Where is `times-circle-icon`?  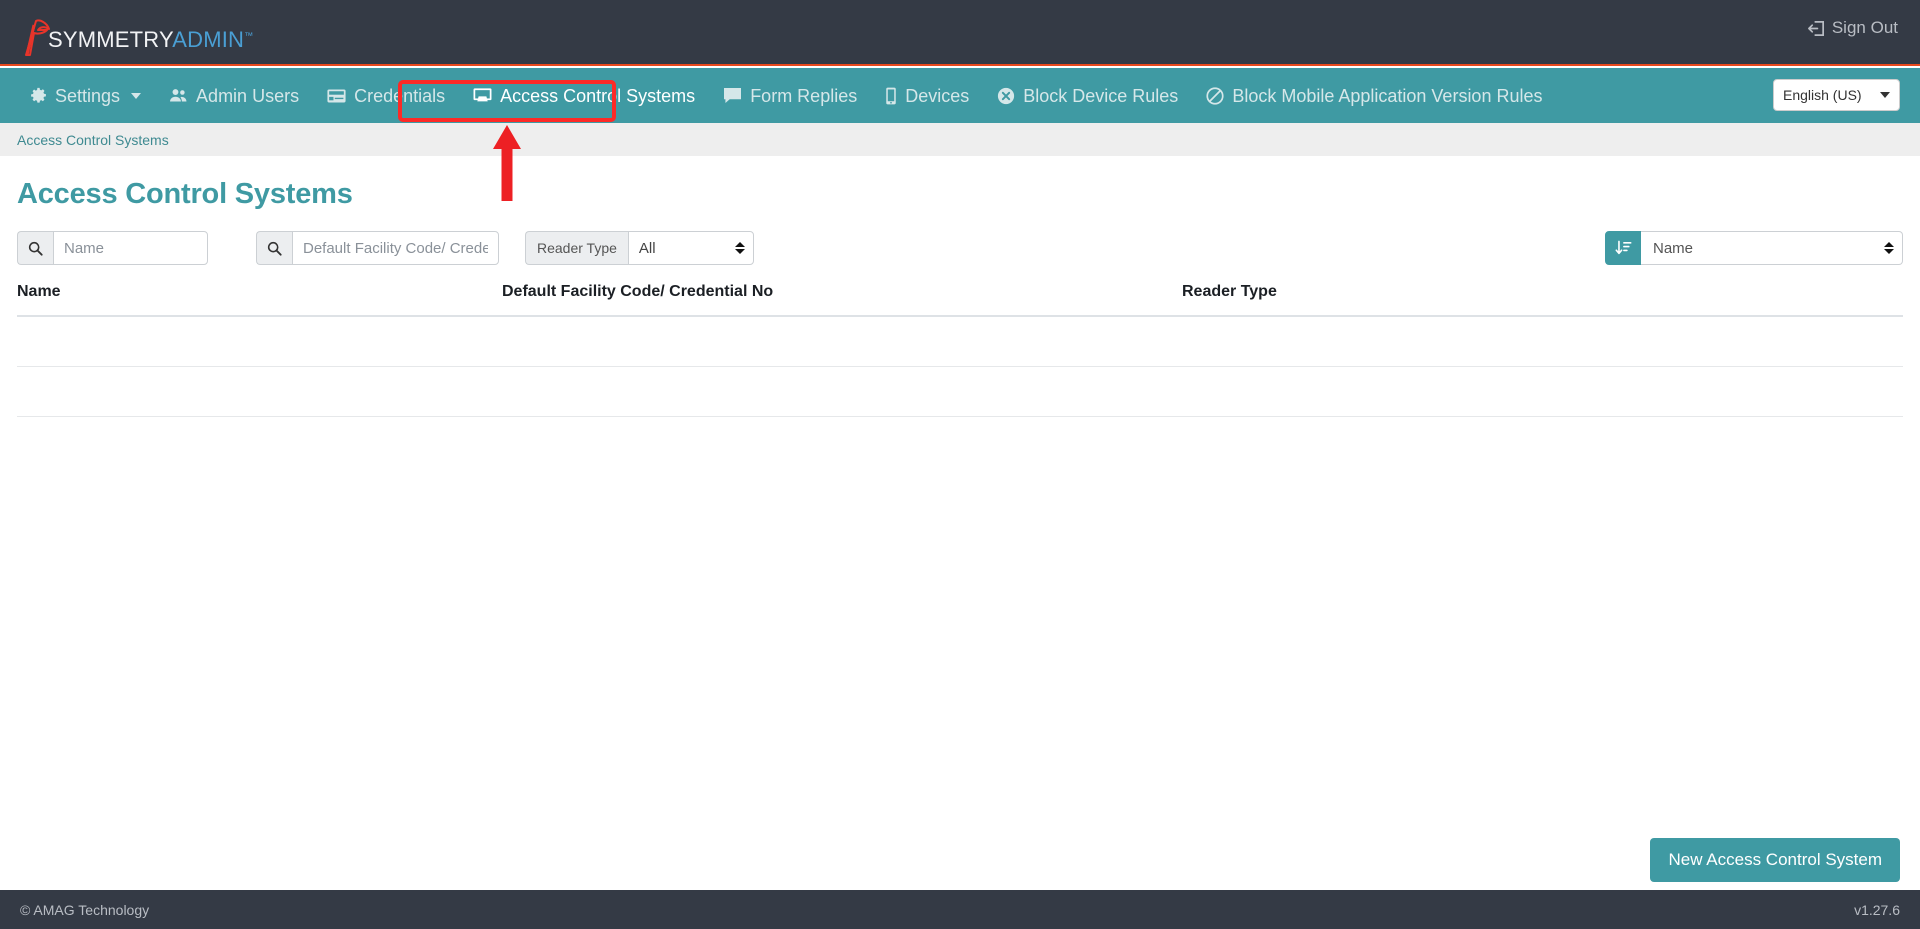
times-circle-icon is located at coordinates (1006, 96).